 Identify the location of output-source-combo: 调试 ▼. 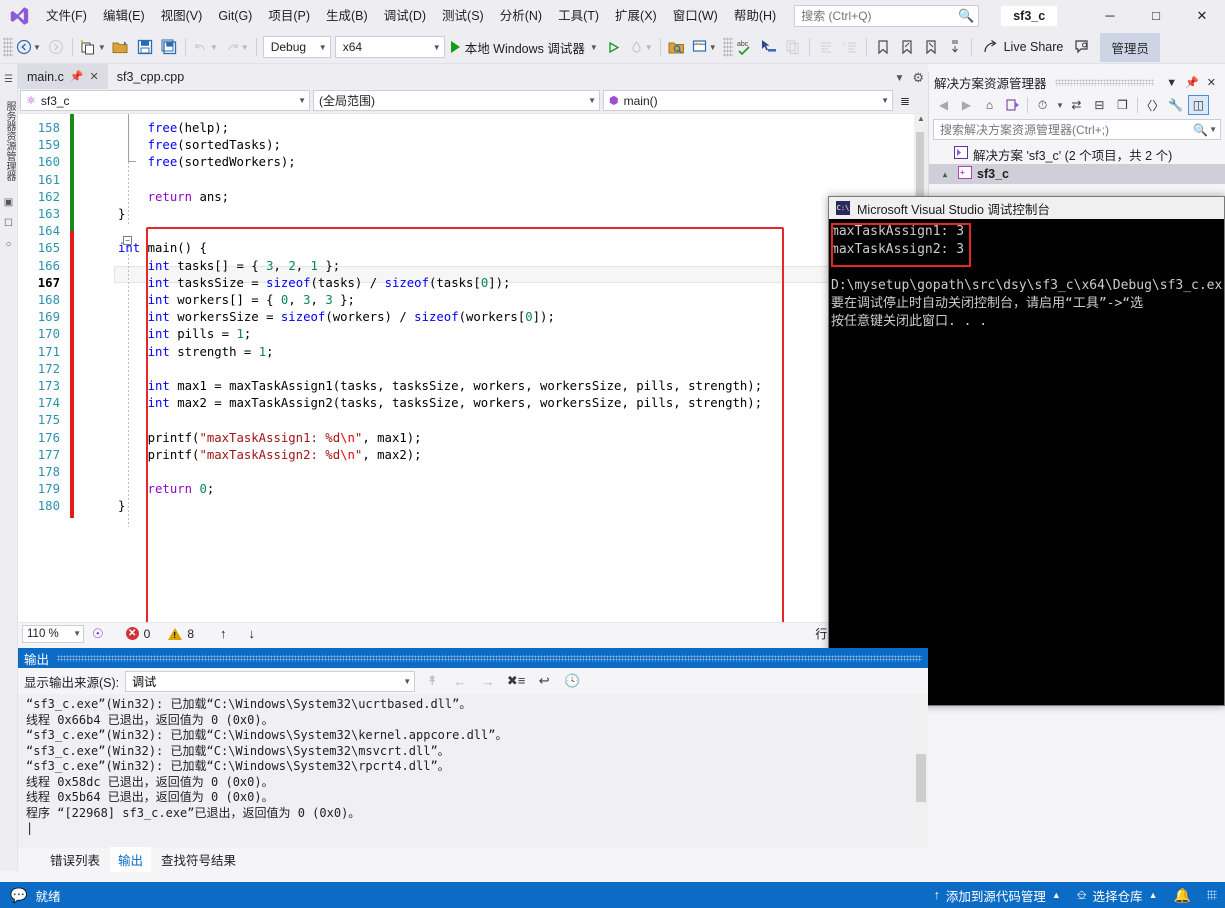
(270, 681).